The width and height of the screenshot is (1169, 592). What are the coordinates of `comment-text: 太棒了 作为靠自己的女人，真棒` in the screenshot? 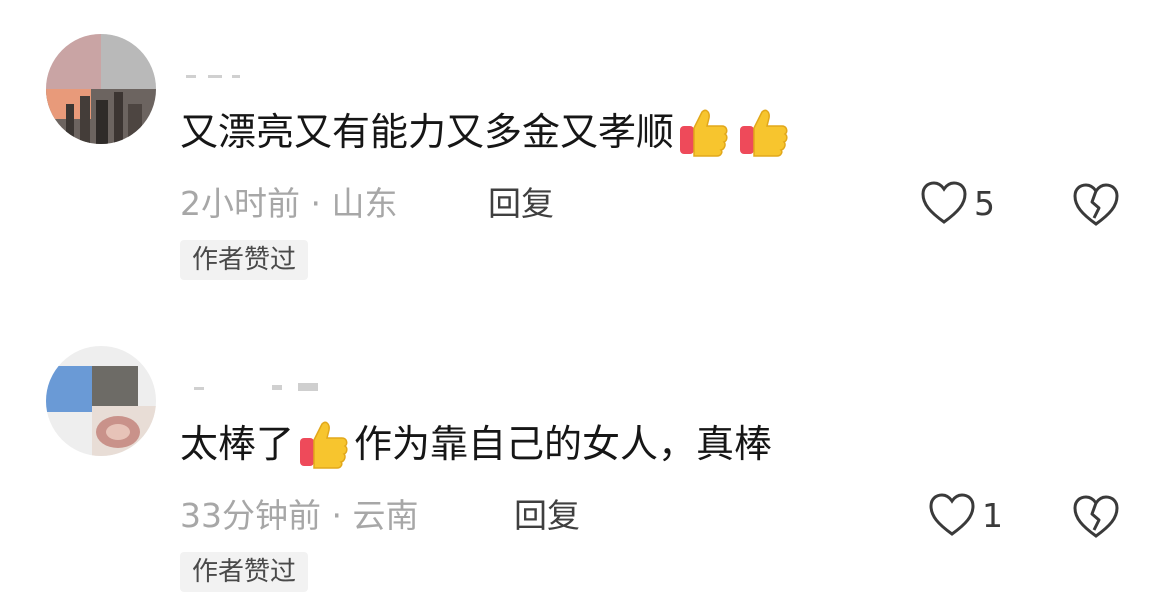 It's located at (476, 444).